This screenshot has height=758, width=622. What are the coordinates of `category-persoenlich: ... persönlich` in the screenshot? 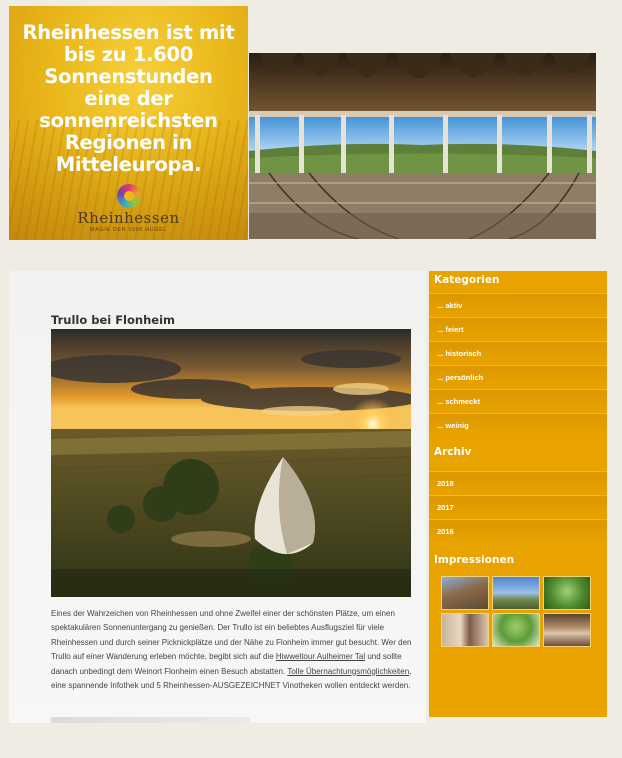 It's located at (518, 377).